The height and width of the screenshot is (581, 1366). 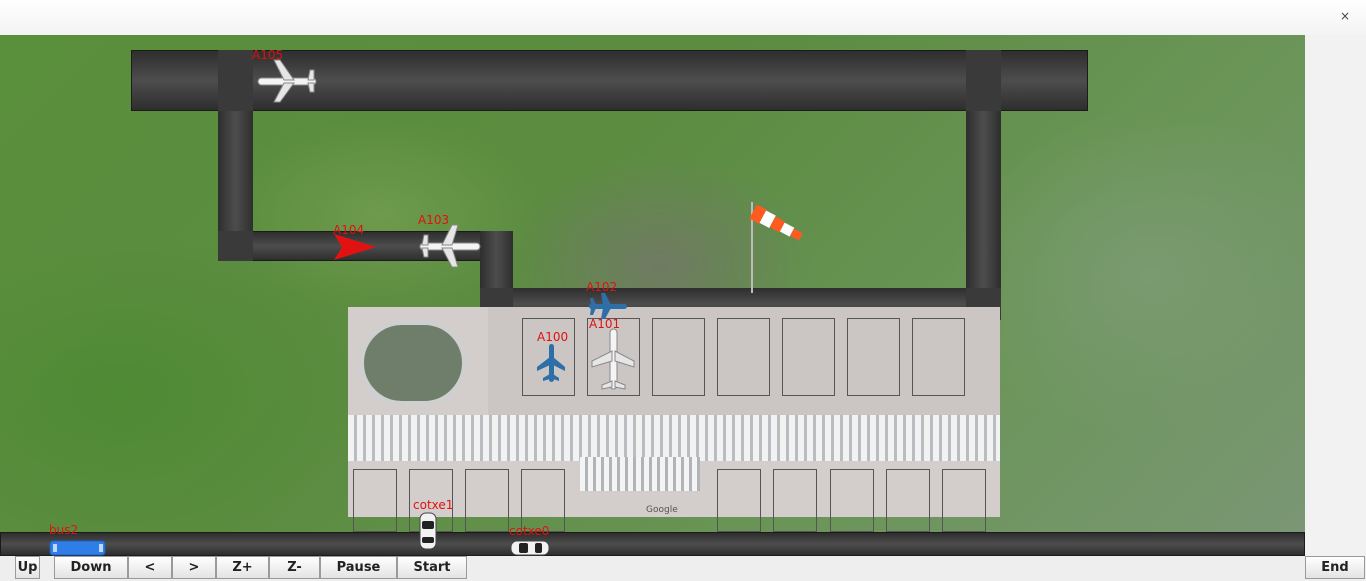 What do you see at coordinates (27, 567) in the screenshot?
I see `up-button: Up` at bounding box center [27, 567].